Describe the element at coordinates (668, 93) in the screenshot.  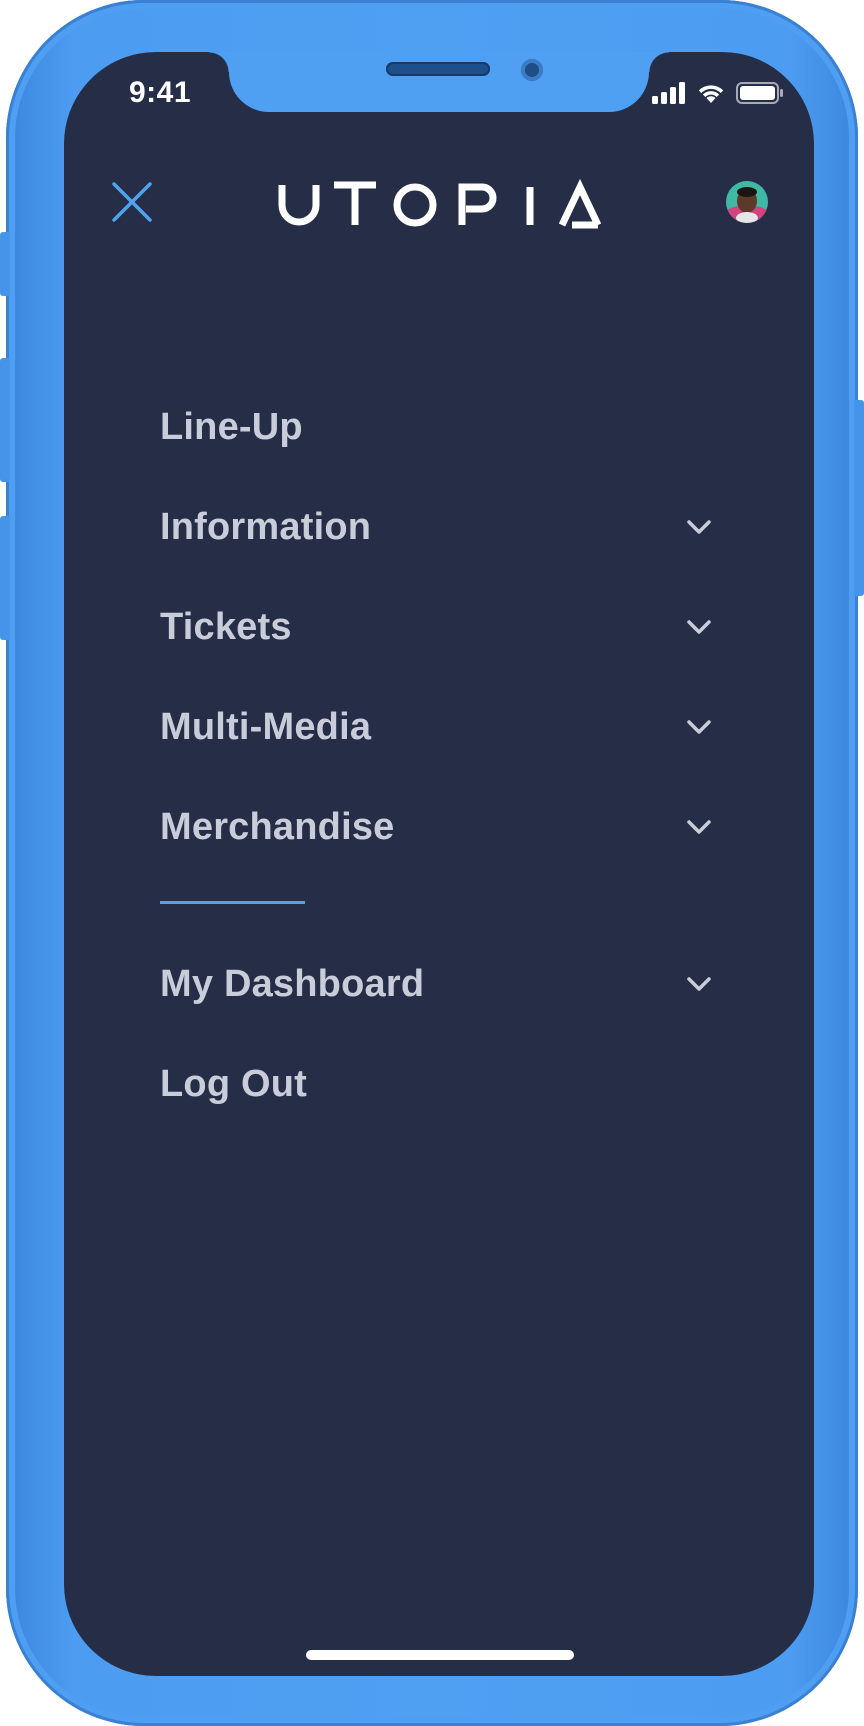
I see `cellular-signal-icon` at that location.